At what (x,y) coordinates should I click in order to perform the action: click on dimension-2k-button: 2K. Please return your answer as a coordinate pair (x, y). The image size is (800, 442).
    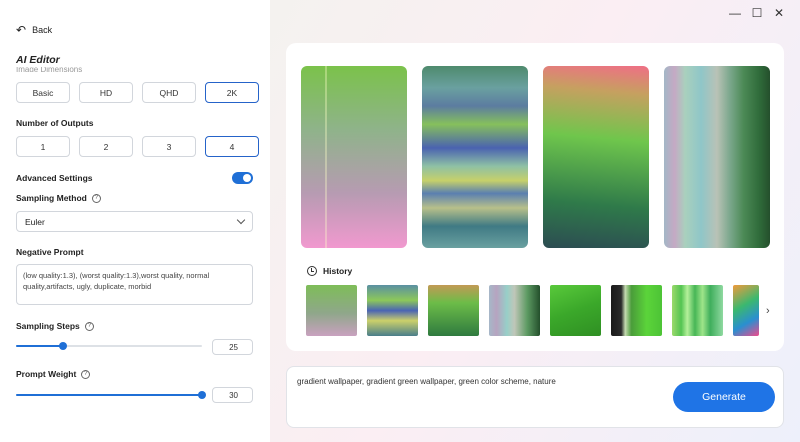
    Looking at the image, I should click on (232, 92).